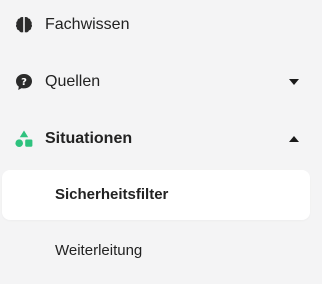 The width and height of the screenshot is (322, 284). I want to click on sidebar-item-situationen: Situationen, so click(161, 139).